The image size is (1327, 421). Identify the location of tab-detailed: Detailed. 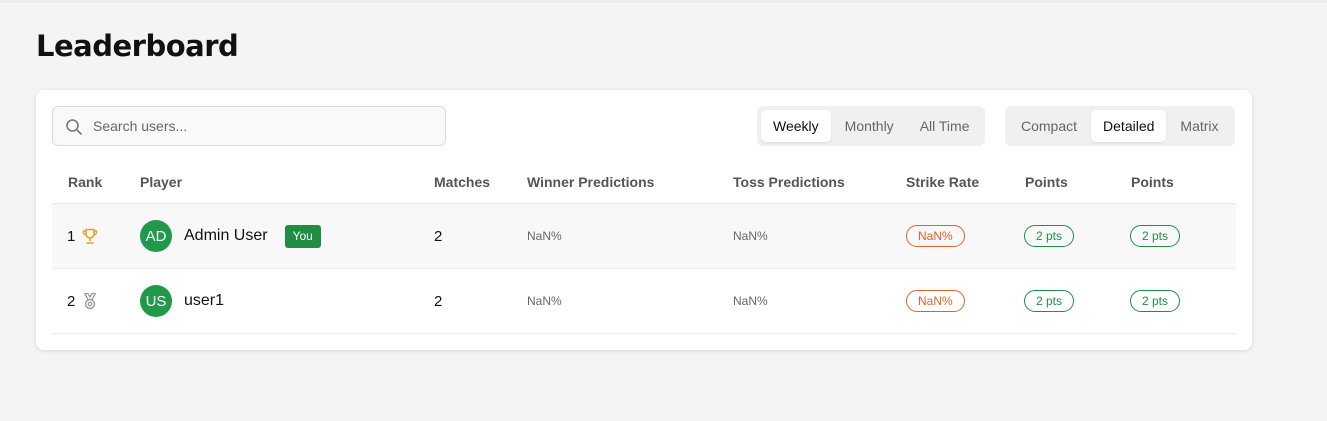
(1129, 126).